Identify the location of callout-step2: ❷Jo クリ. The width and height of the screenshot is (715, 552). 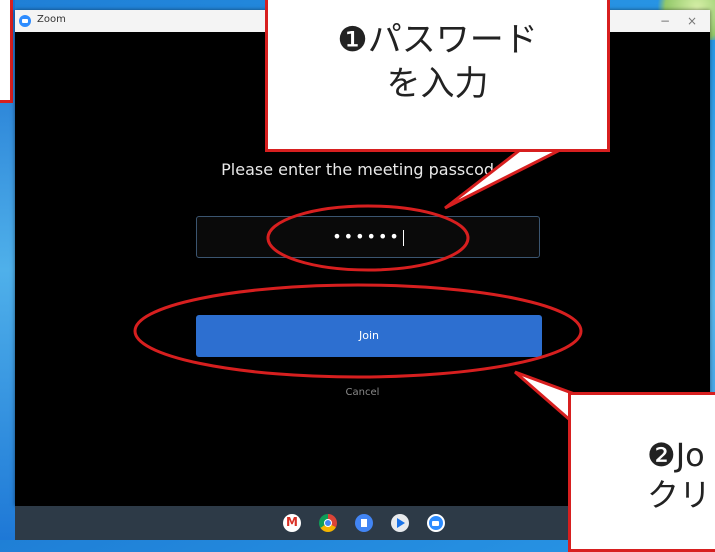
(641, 472).